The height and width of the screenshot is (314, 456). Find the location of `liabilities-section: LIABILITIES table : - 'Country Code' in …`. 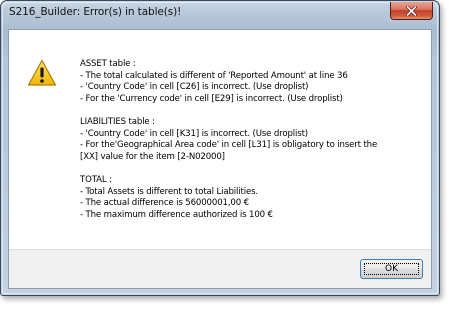

liabilities-section: LIABILITIES table : - 'Country Code' in … is located at coordinates (255, 140).